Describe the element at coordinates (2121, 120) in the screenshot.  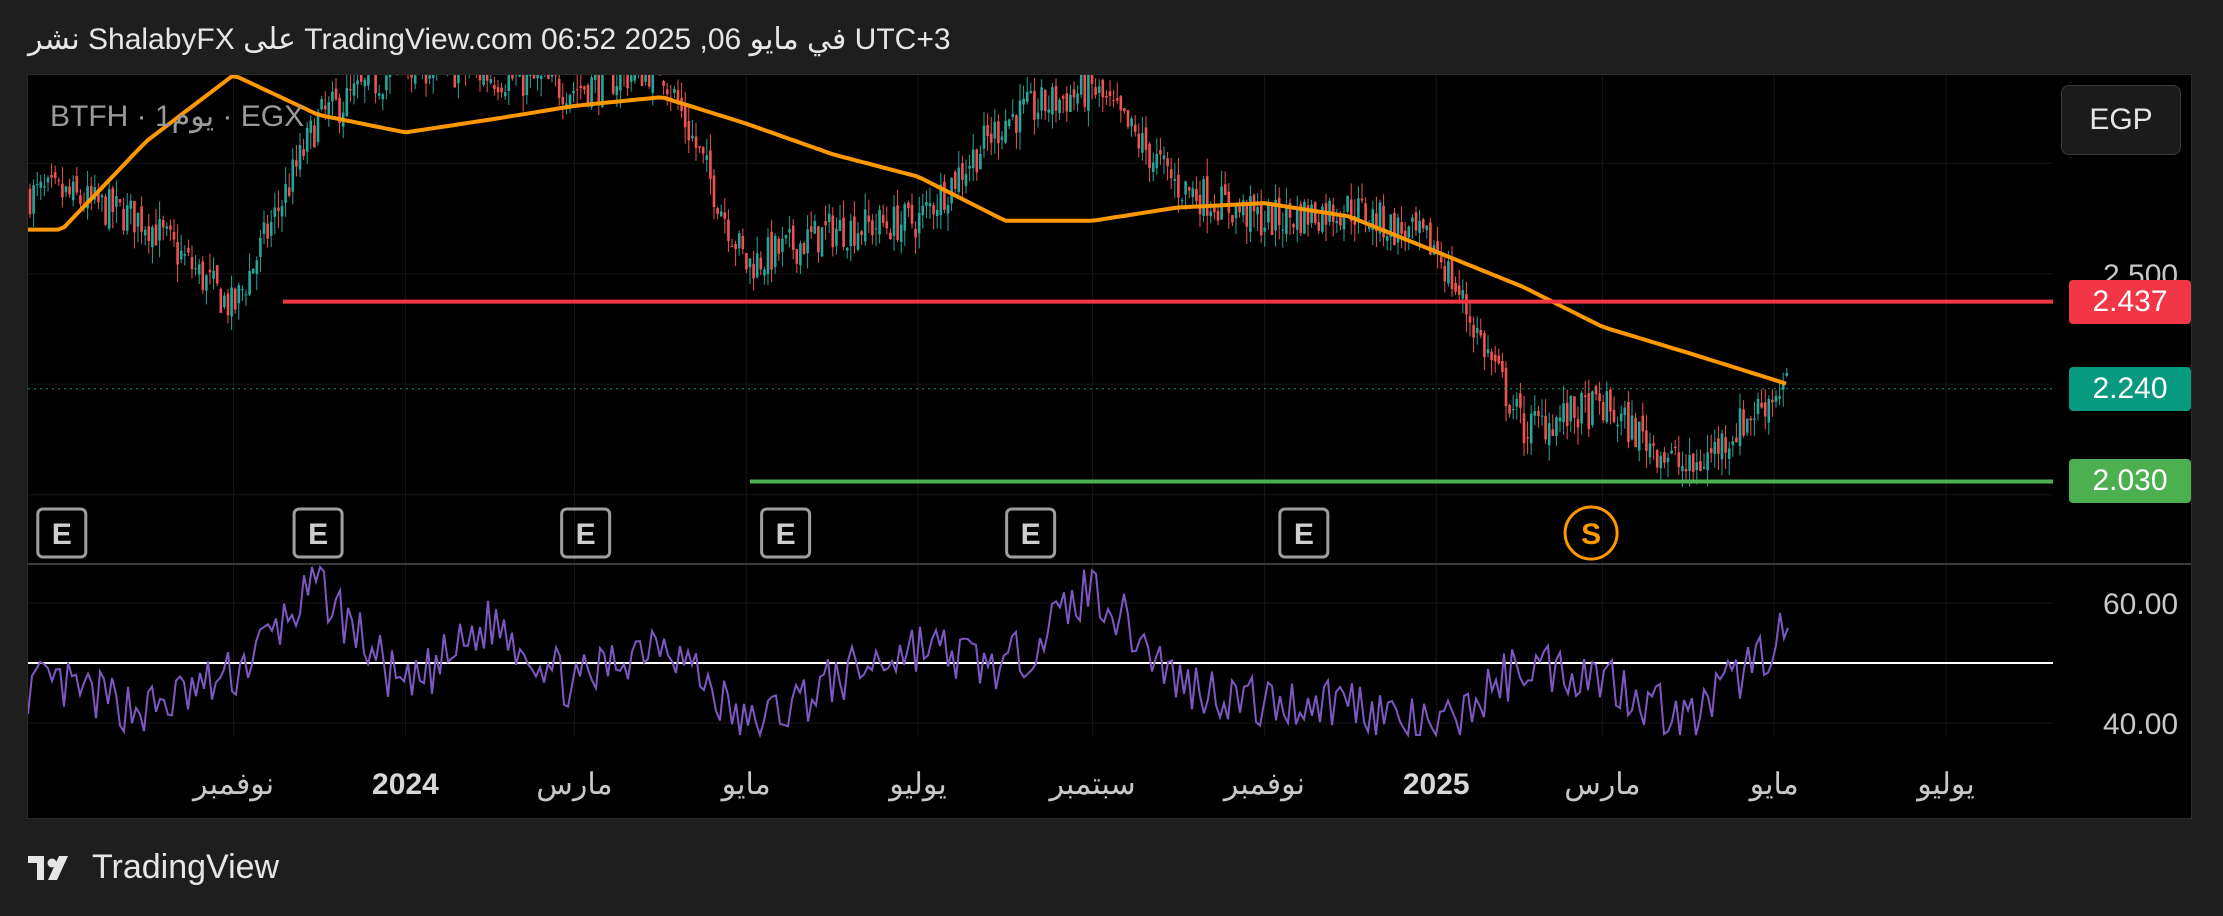
I see `currency-button: EGP` at that location.